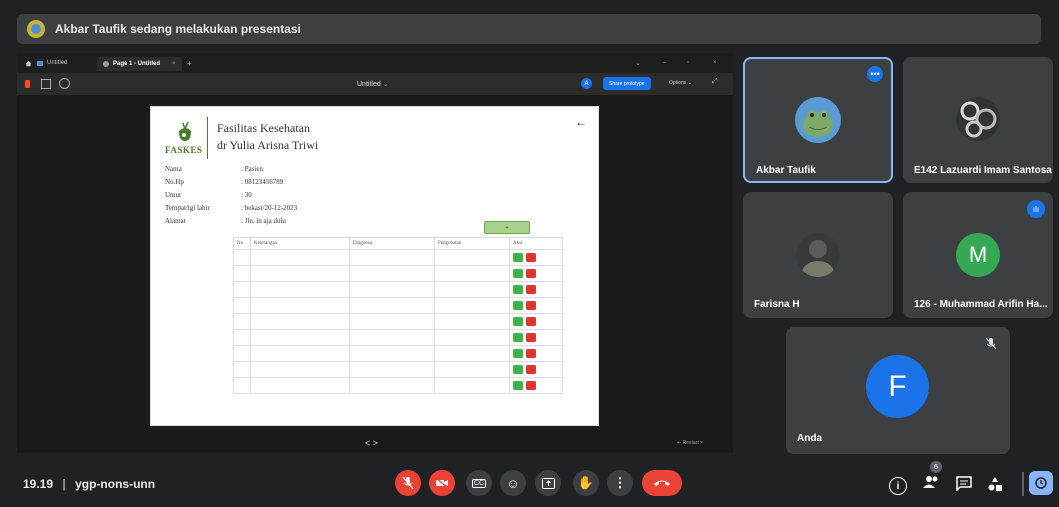  I want to click on add-record-button: +, so click(507, 227).